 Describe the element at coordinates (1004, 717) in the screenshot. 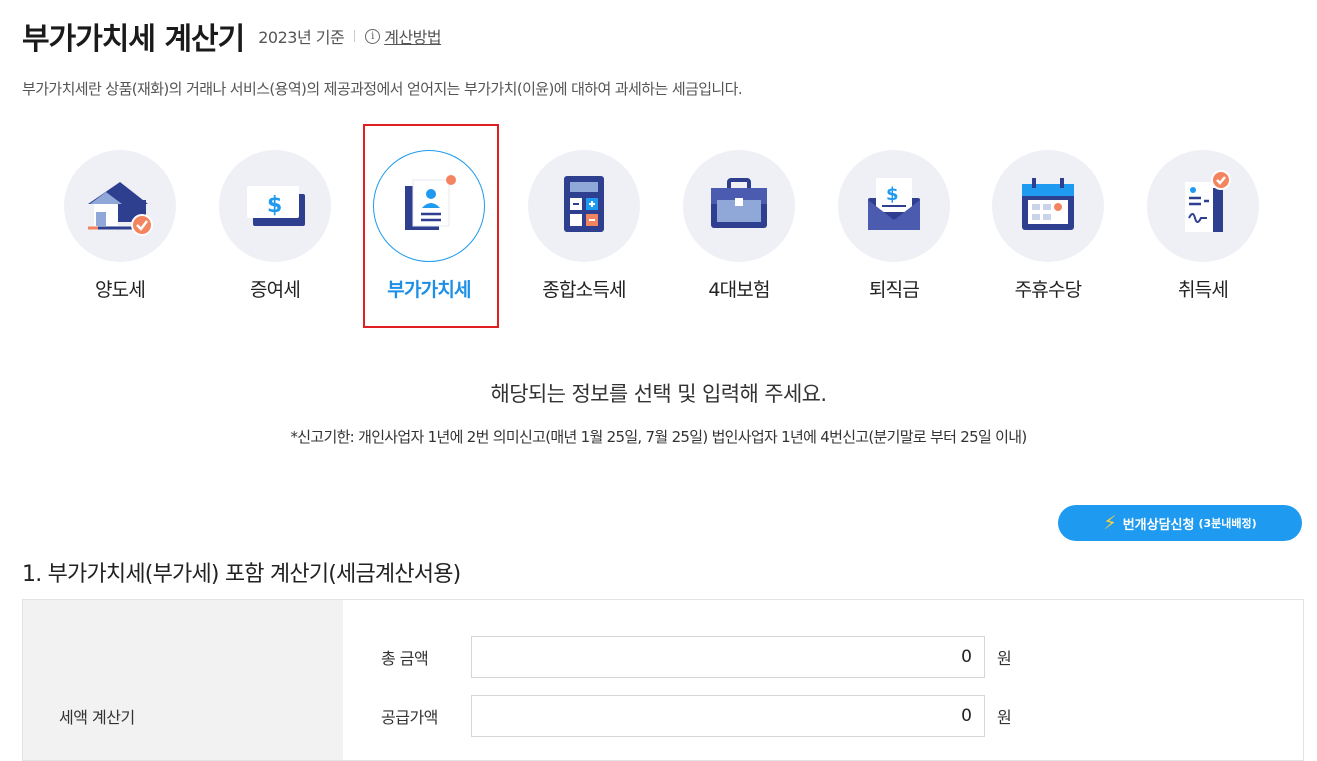

I see `supply-amount-unit: 원` at that location.